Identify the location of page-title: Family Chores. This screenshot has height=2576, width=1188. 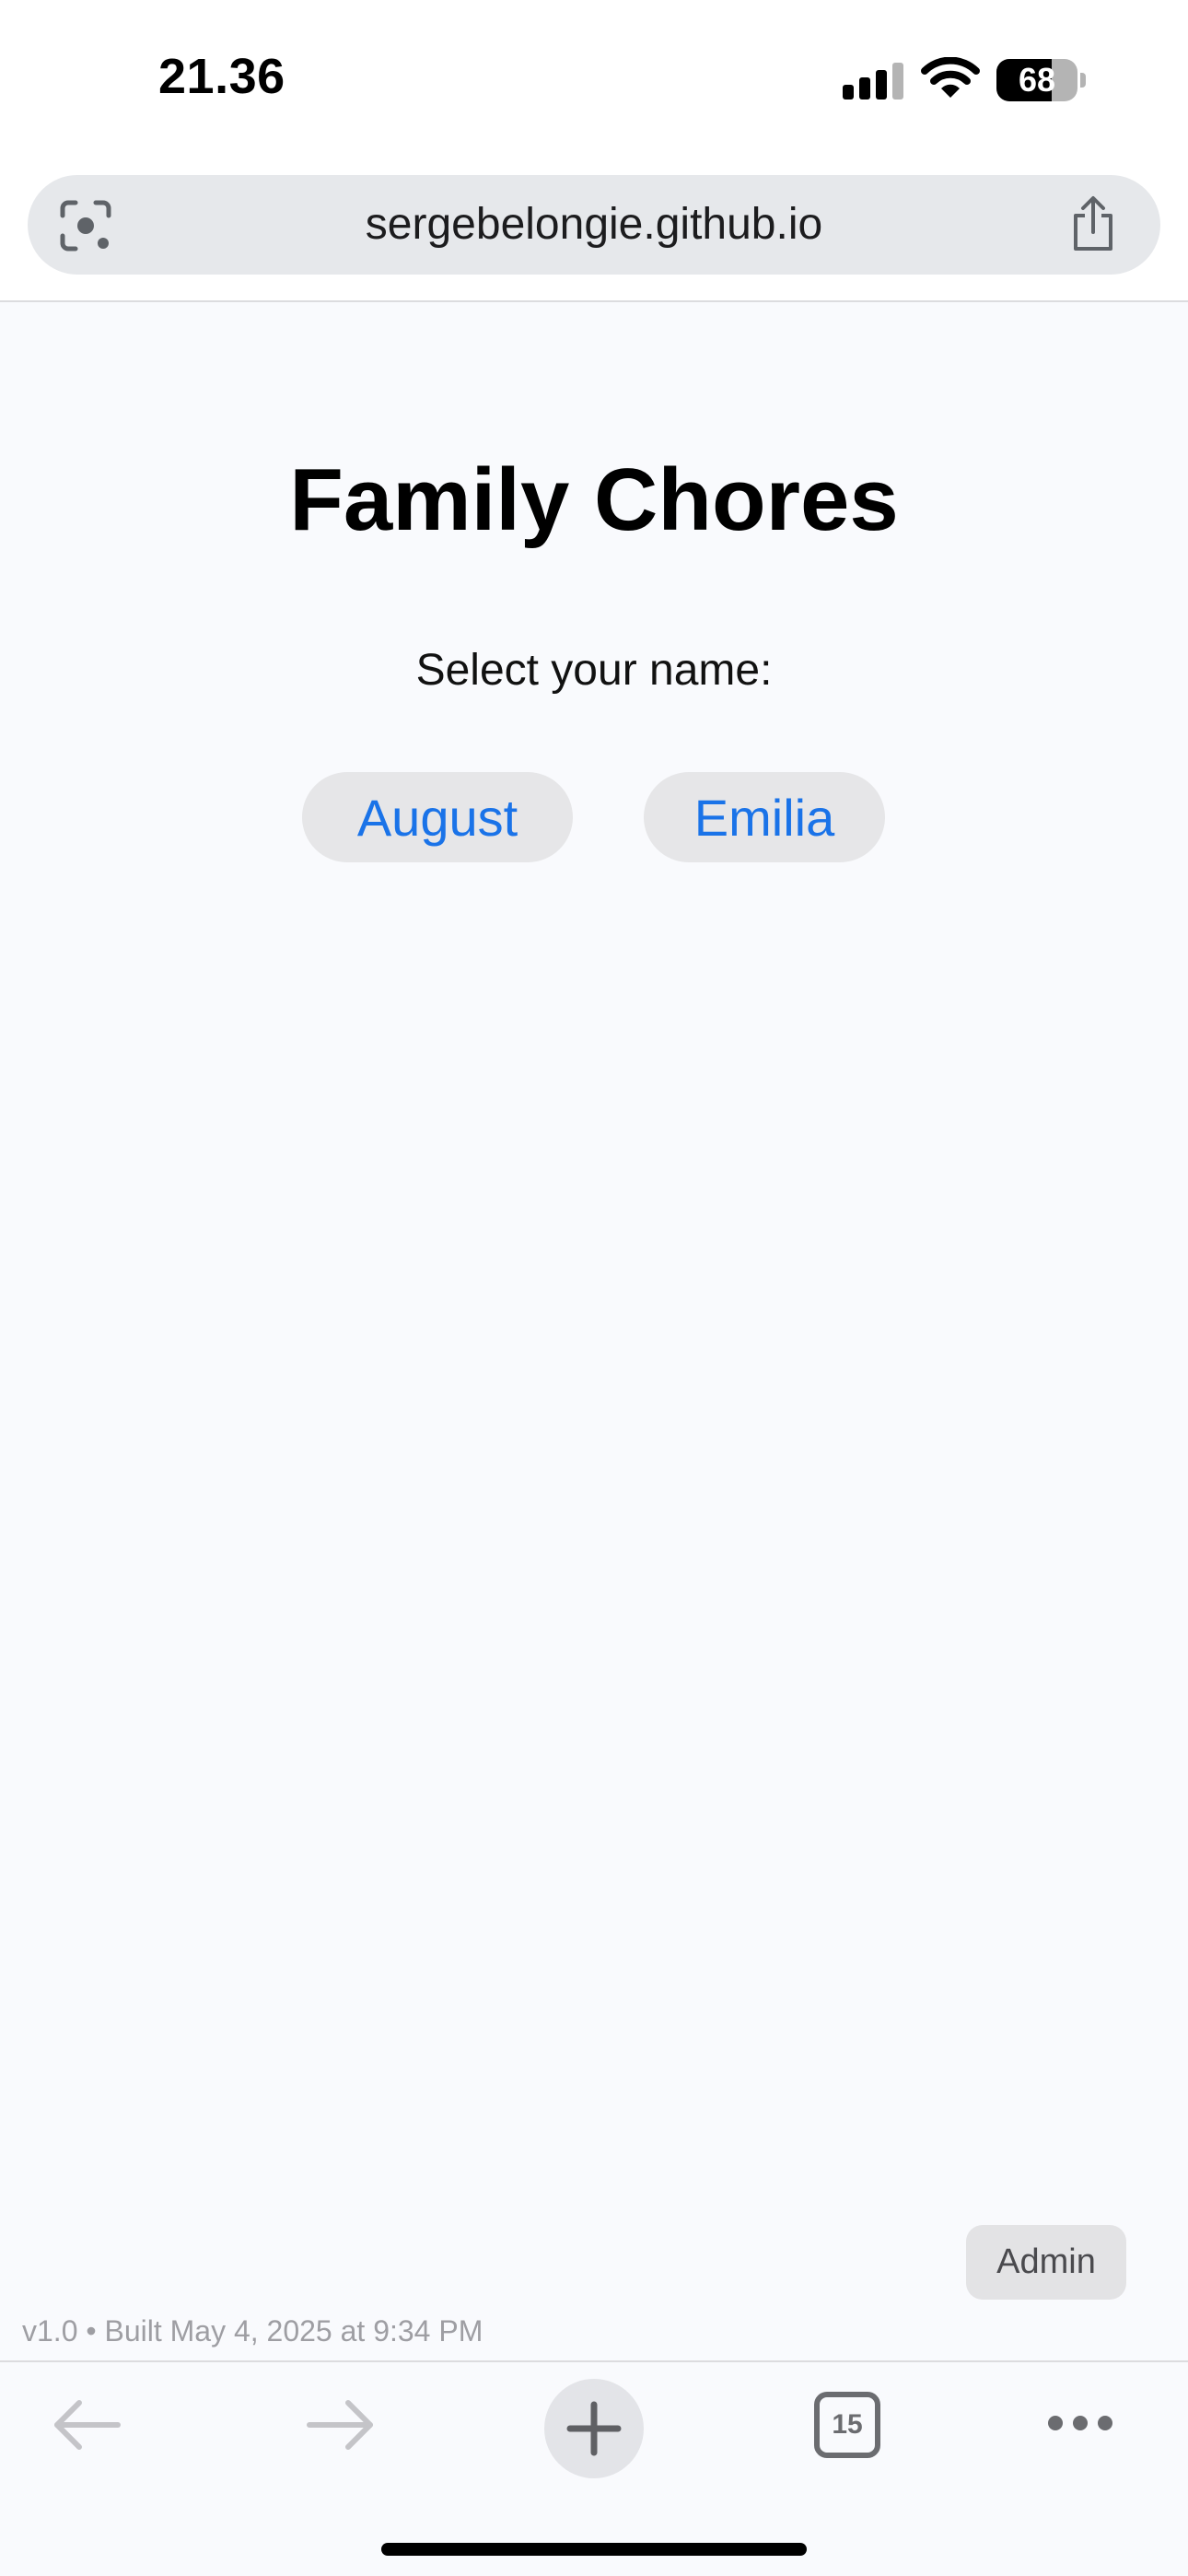
(594, 500).